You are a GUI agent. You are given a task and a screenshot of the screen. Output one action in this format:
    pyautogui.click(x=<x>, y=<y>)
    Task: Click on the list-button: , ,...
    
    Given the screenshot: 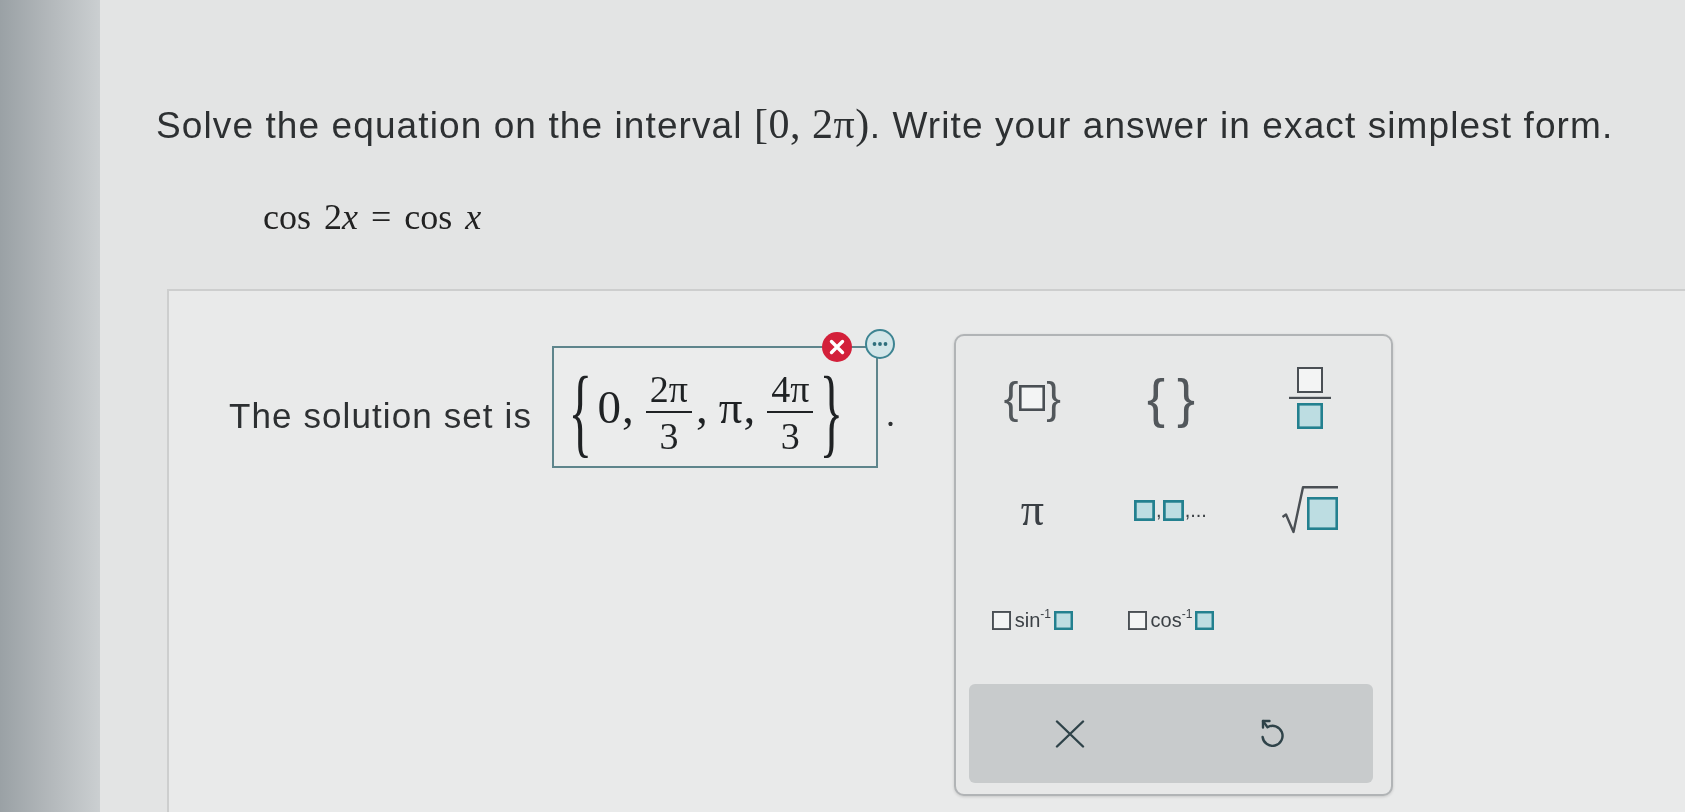 What is the action you would take?
    pyautogui.click(x=1171, y=510)
    